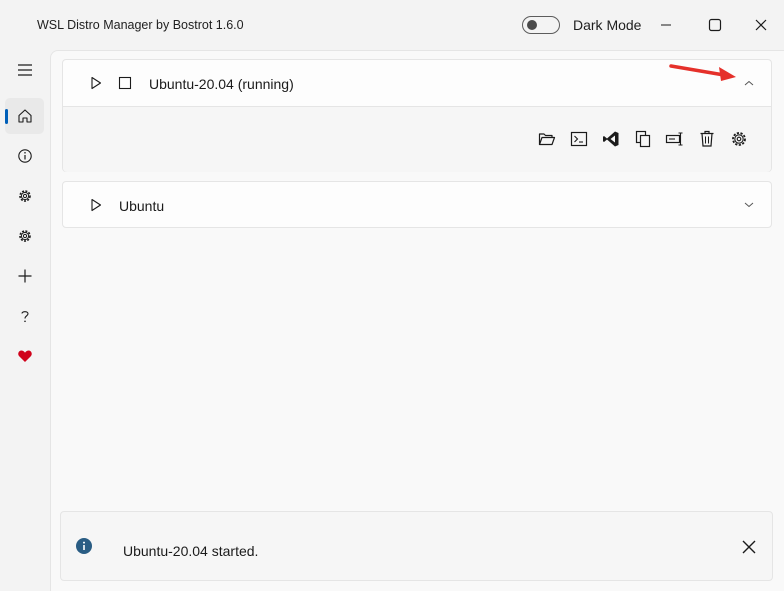 The height and width of the screenshot is (591, 784). Describe the element at coordinates (532, 25) in the screenshot. I see `toggle-knob` at that location.